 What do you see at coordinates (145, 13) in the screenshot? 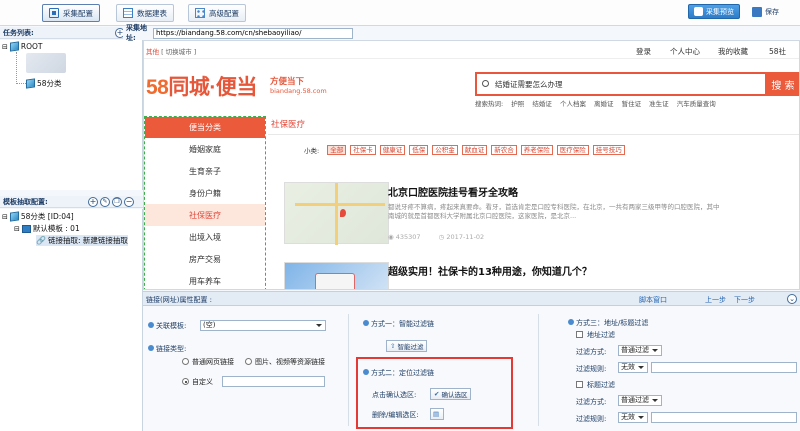
I see `data-table-button: 数据建表` at bounding box center [145, 13].